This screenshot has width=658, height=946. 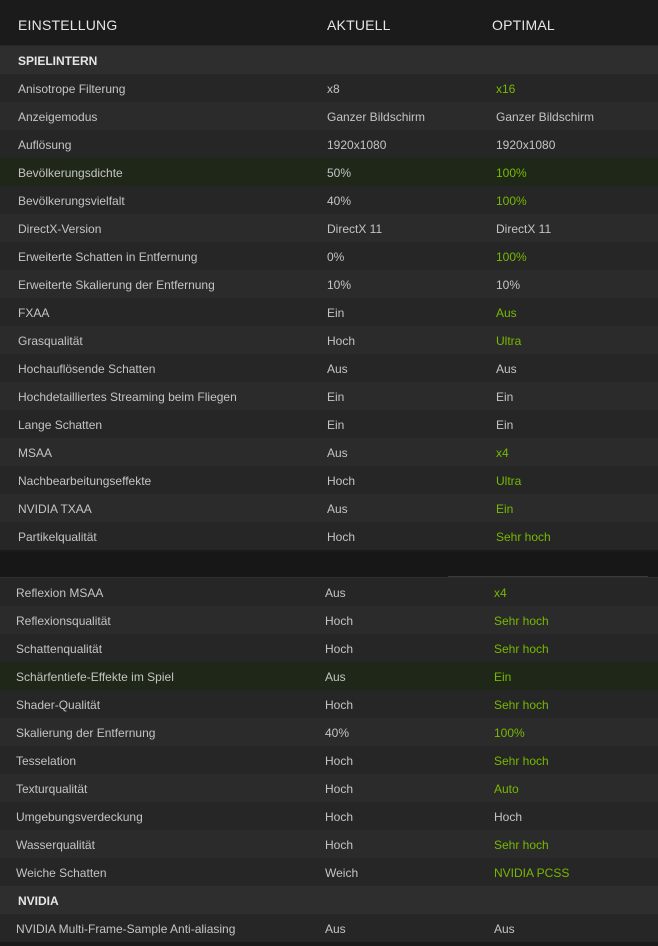 I want to click on table-row: Skalierung der Entfernung 40% 100%, so click(x=329, y=732).